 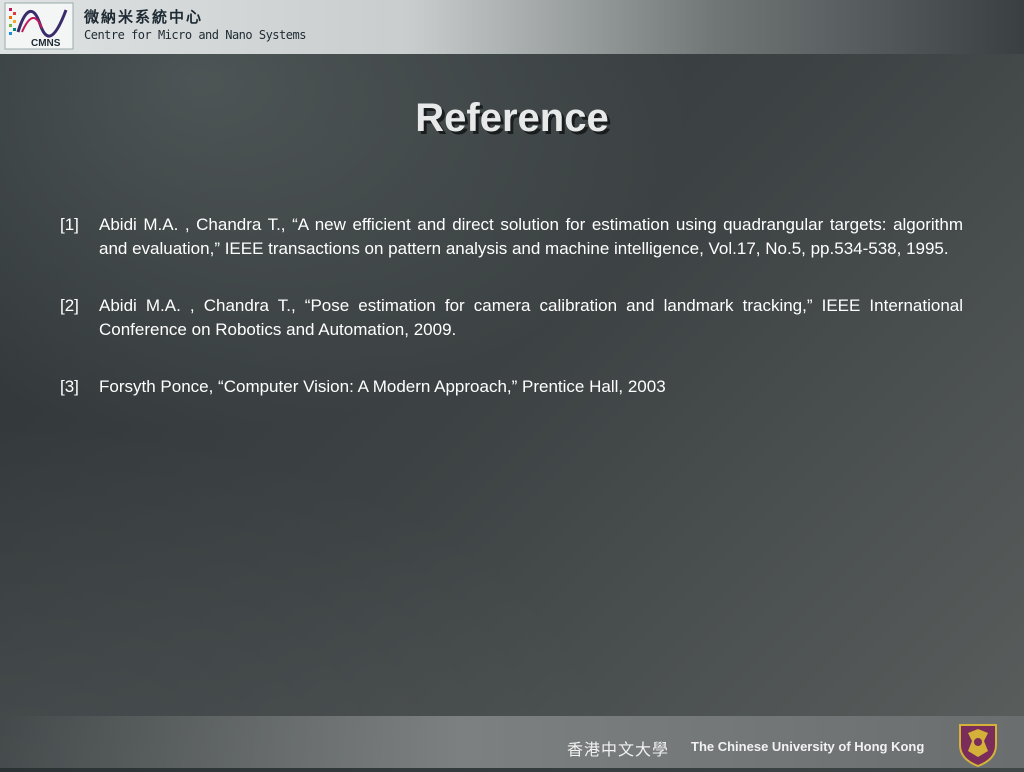 I want to click on slide-title: Reference, so click(x=512, y=118).